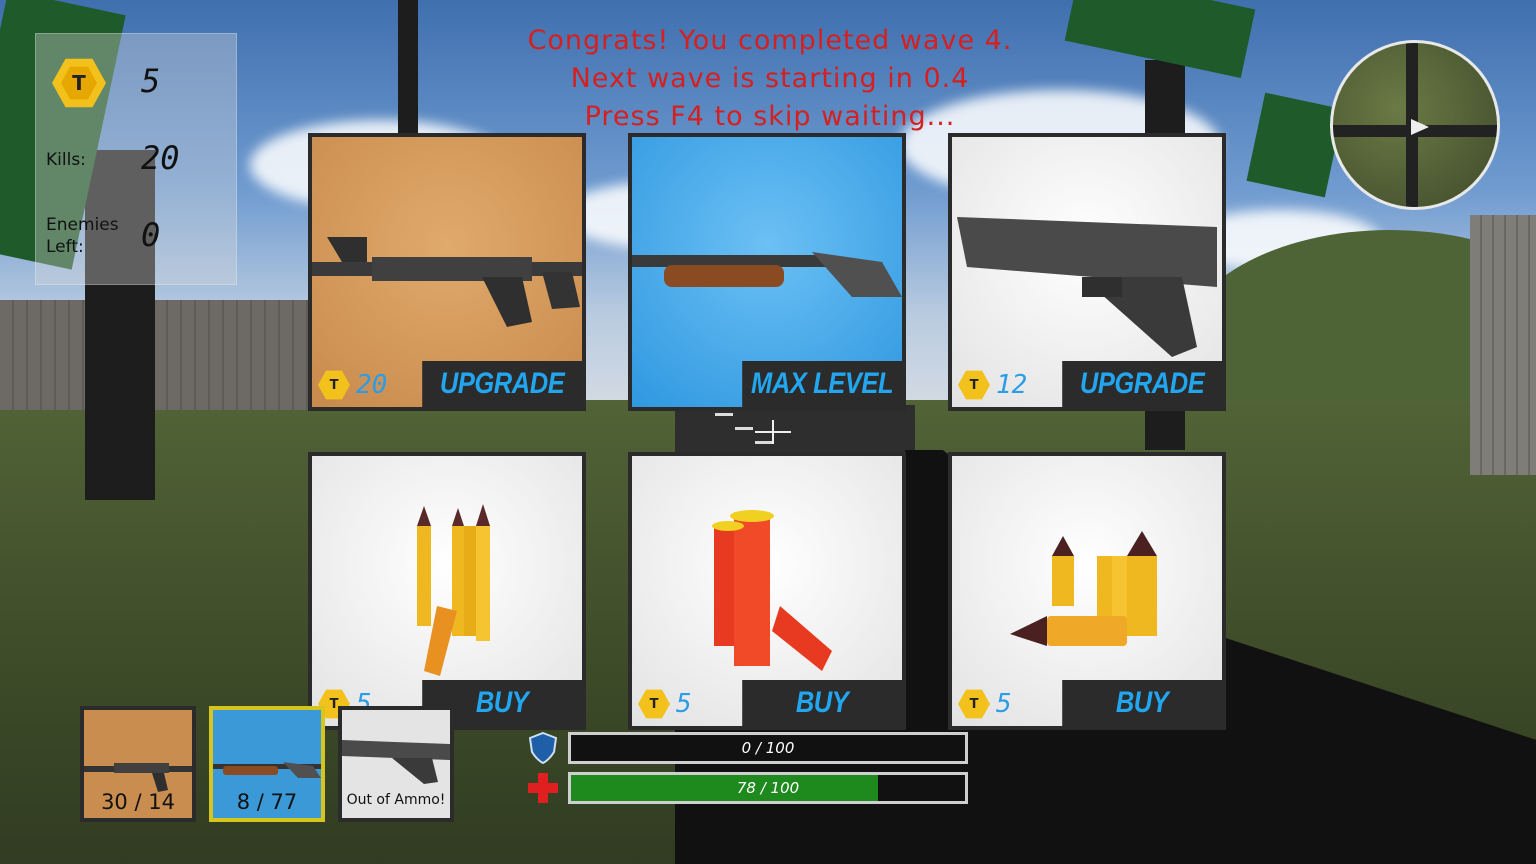 The image size is (1536, 864). I want to click on ammo-count: Out of Ammo!, so click(396, 800).